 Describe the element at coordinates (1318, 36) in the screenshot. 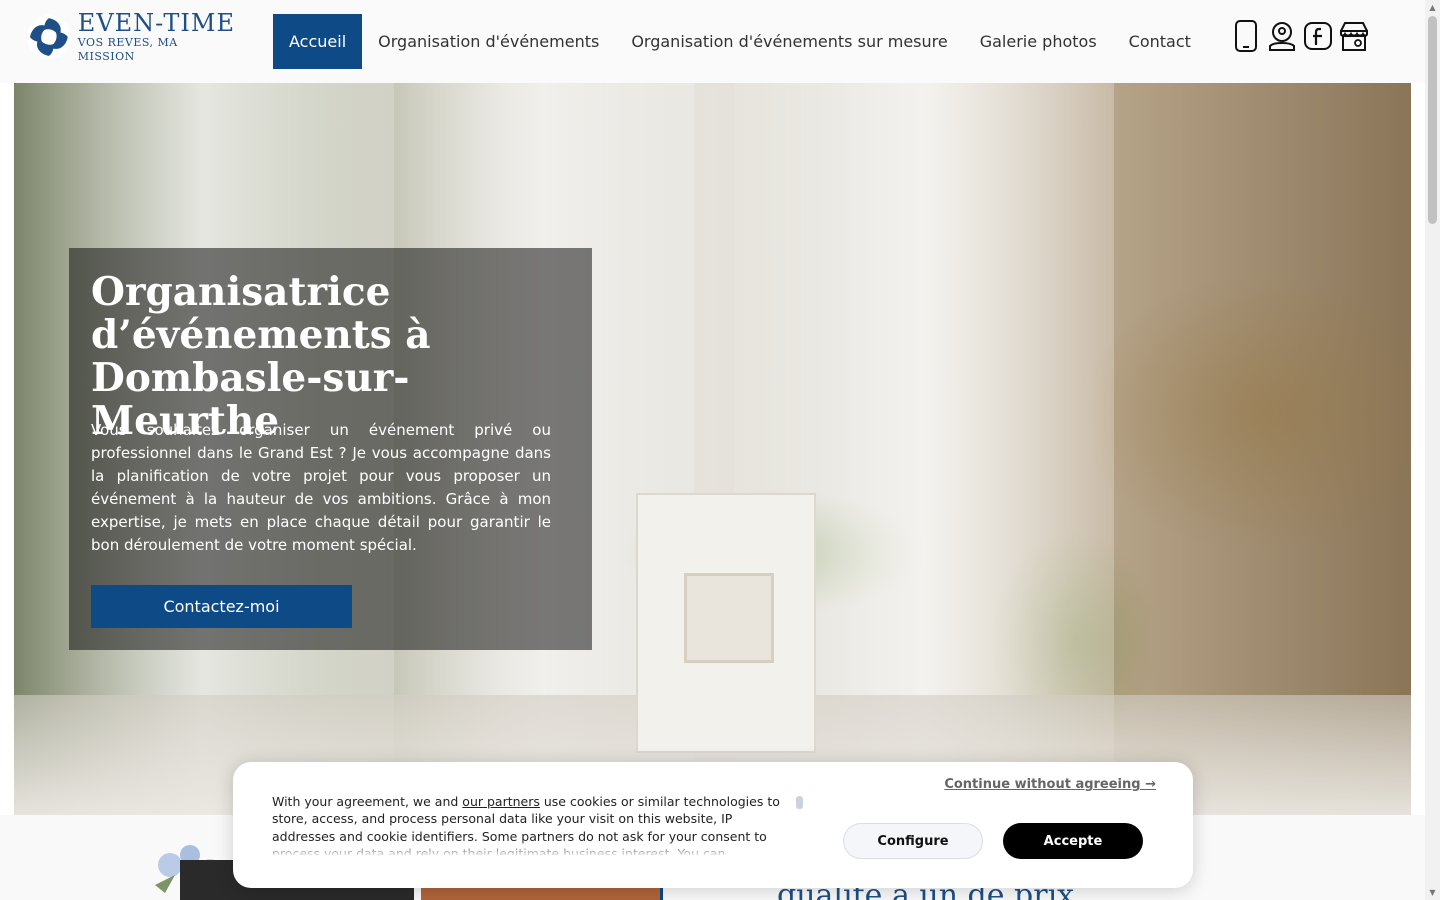

I see `facebook-icon` at that location.